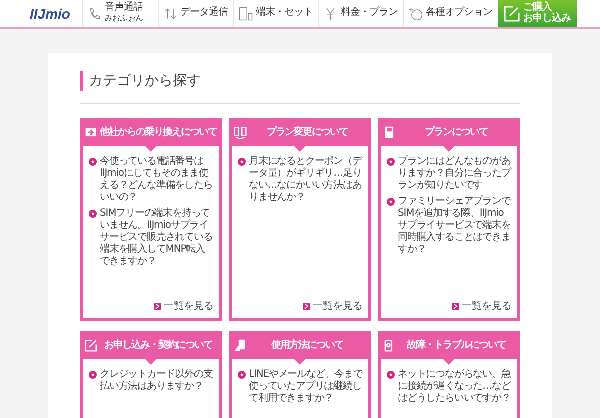  I want to click on nav-link: データ通信, so click(195, 13).